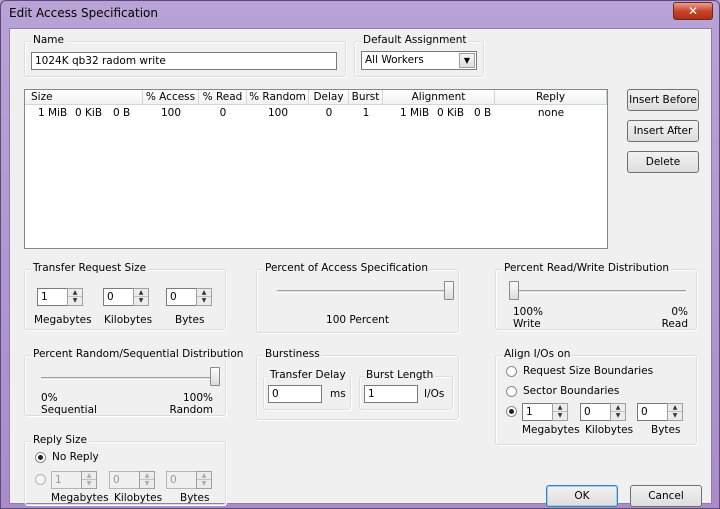 This screenshot has width=720, height=509. Describe the element at coordinates (527, 324) in the screenshot. I see `write-label: Write` at that location.